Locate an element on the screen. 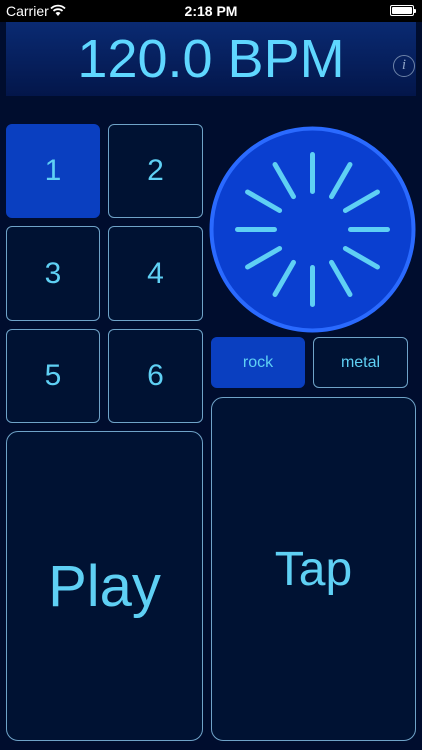  pad-3-button: 3 is located at coordinates (53, 273).